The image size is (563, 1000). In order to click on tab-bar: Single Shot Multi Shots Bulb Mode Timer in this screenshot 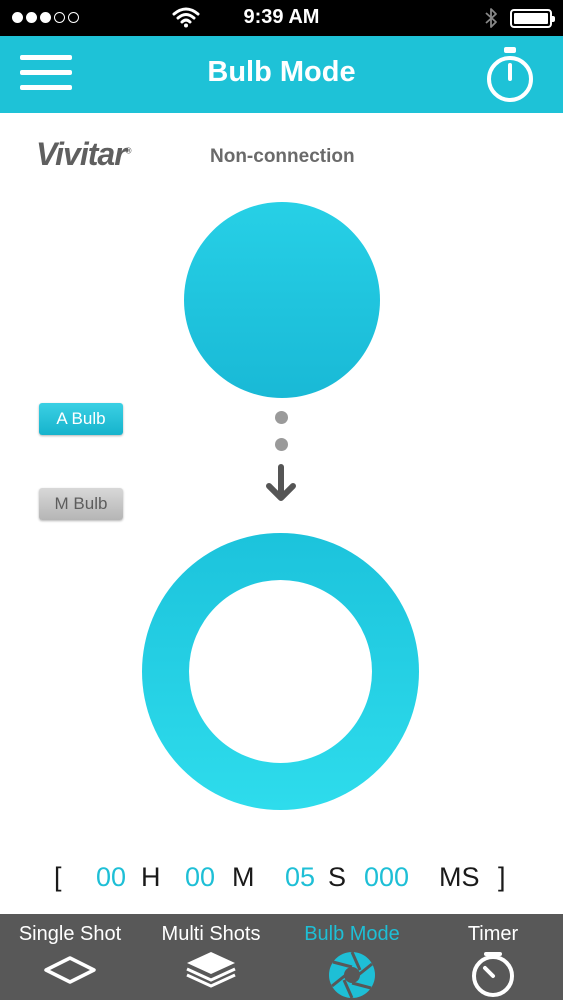, I will do `click(281, 957)`.